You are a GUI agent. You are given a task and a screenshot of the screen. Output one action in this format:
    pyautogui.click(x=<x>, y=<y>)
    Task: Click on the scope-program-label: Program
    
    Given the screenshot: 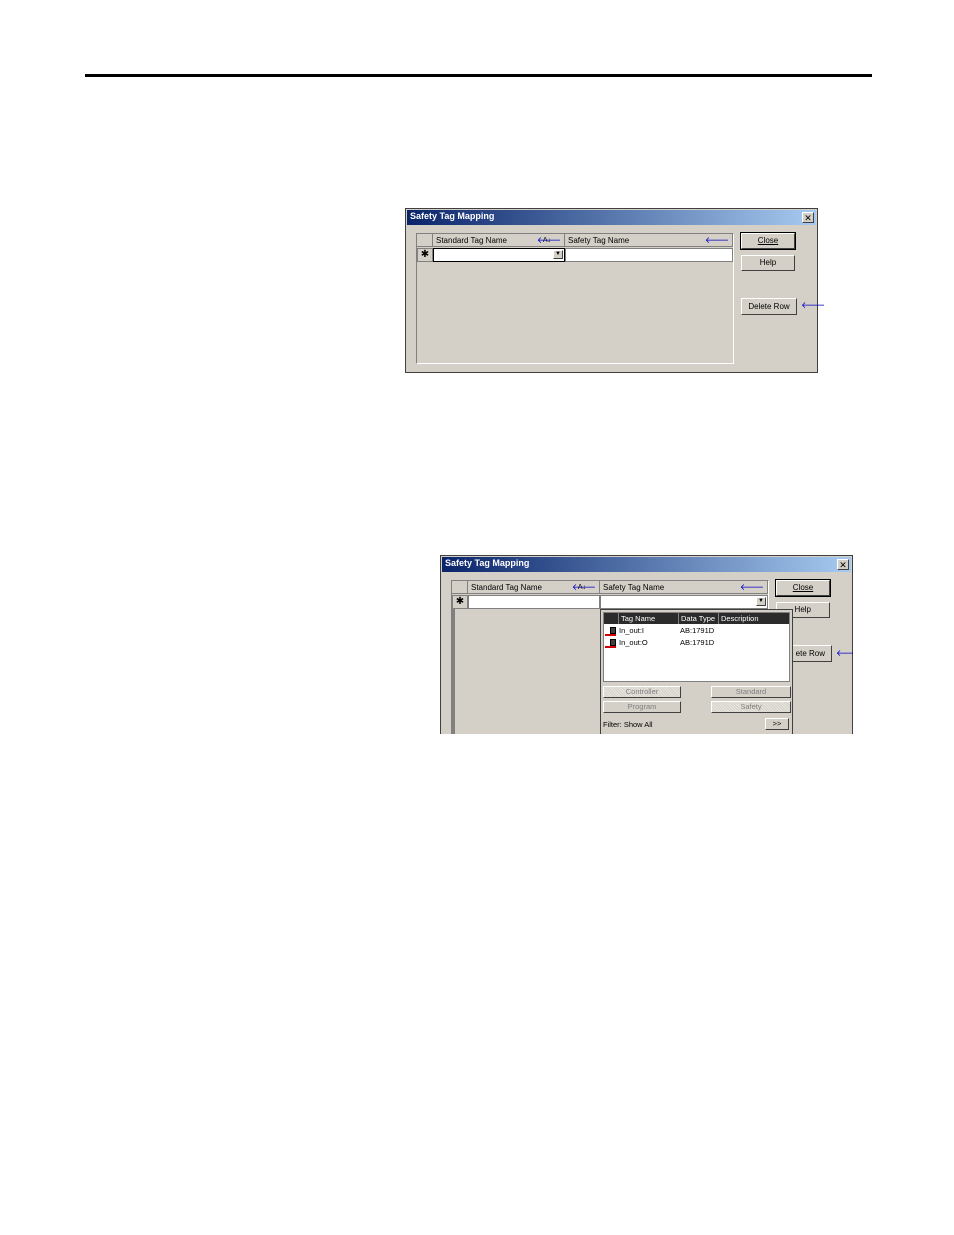 What is the action you would take?
    pyautogui.click(x=642, y=706)
    